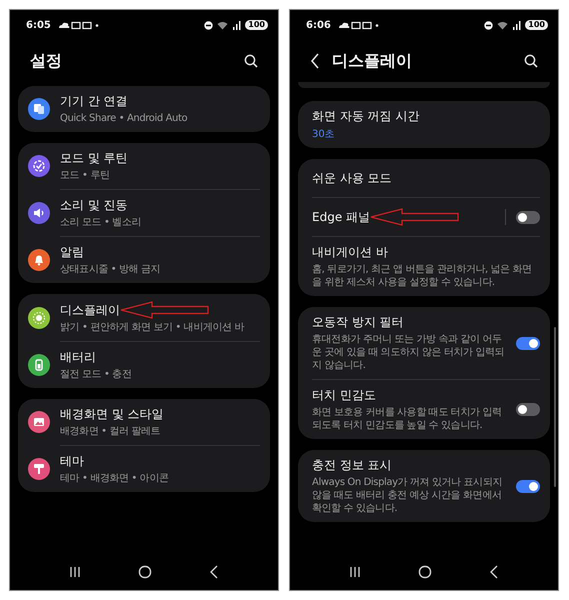 The height and width of the screenshot is (600, 569). I want to click on settings-item: 충전 정보 표시 Always On Display가 꺼져 있거나 표시되지 않을 때도 배터리 충전 예상 시간을 화면에서 확인할 수 있습니다., so click(424, 486).